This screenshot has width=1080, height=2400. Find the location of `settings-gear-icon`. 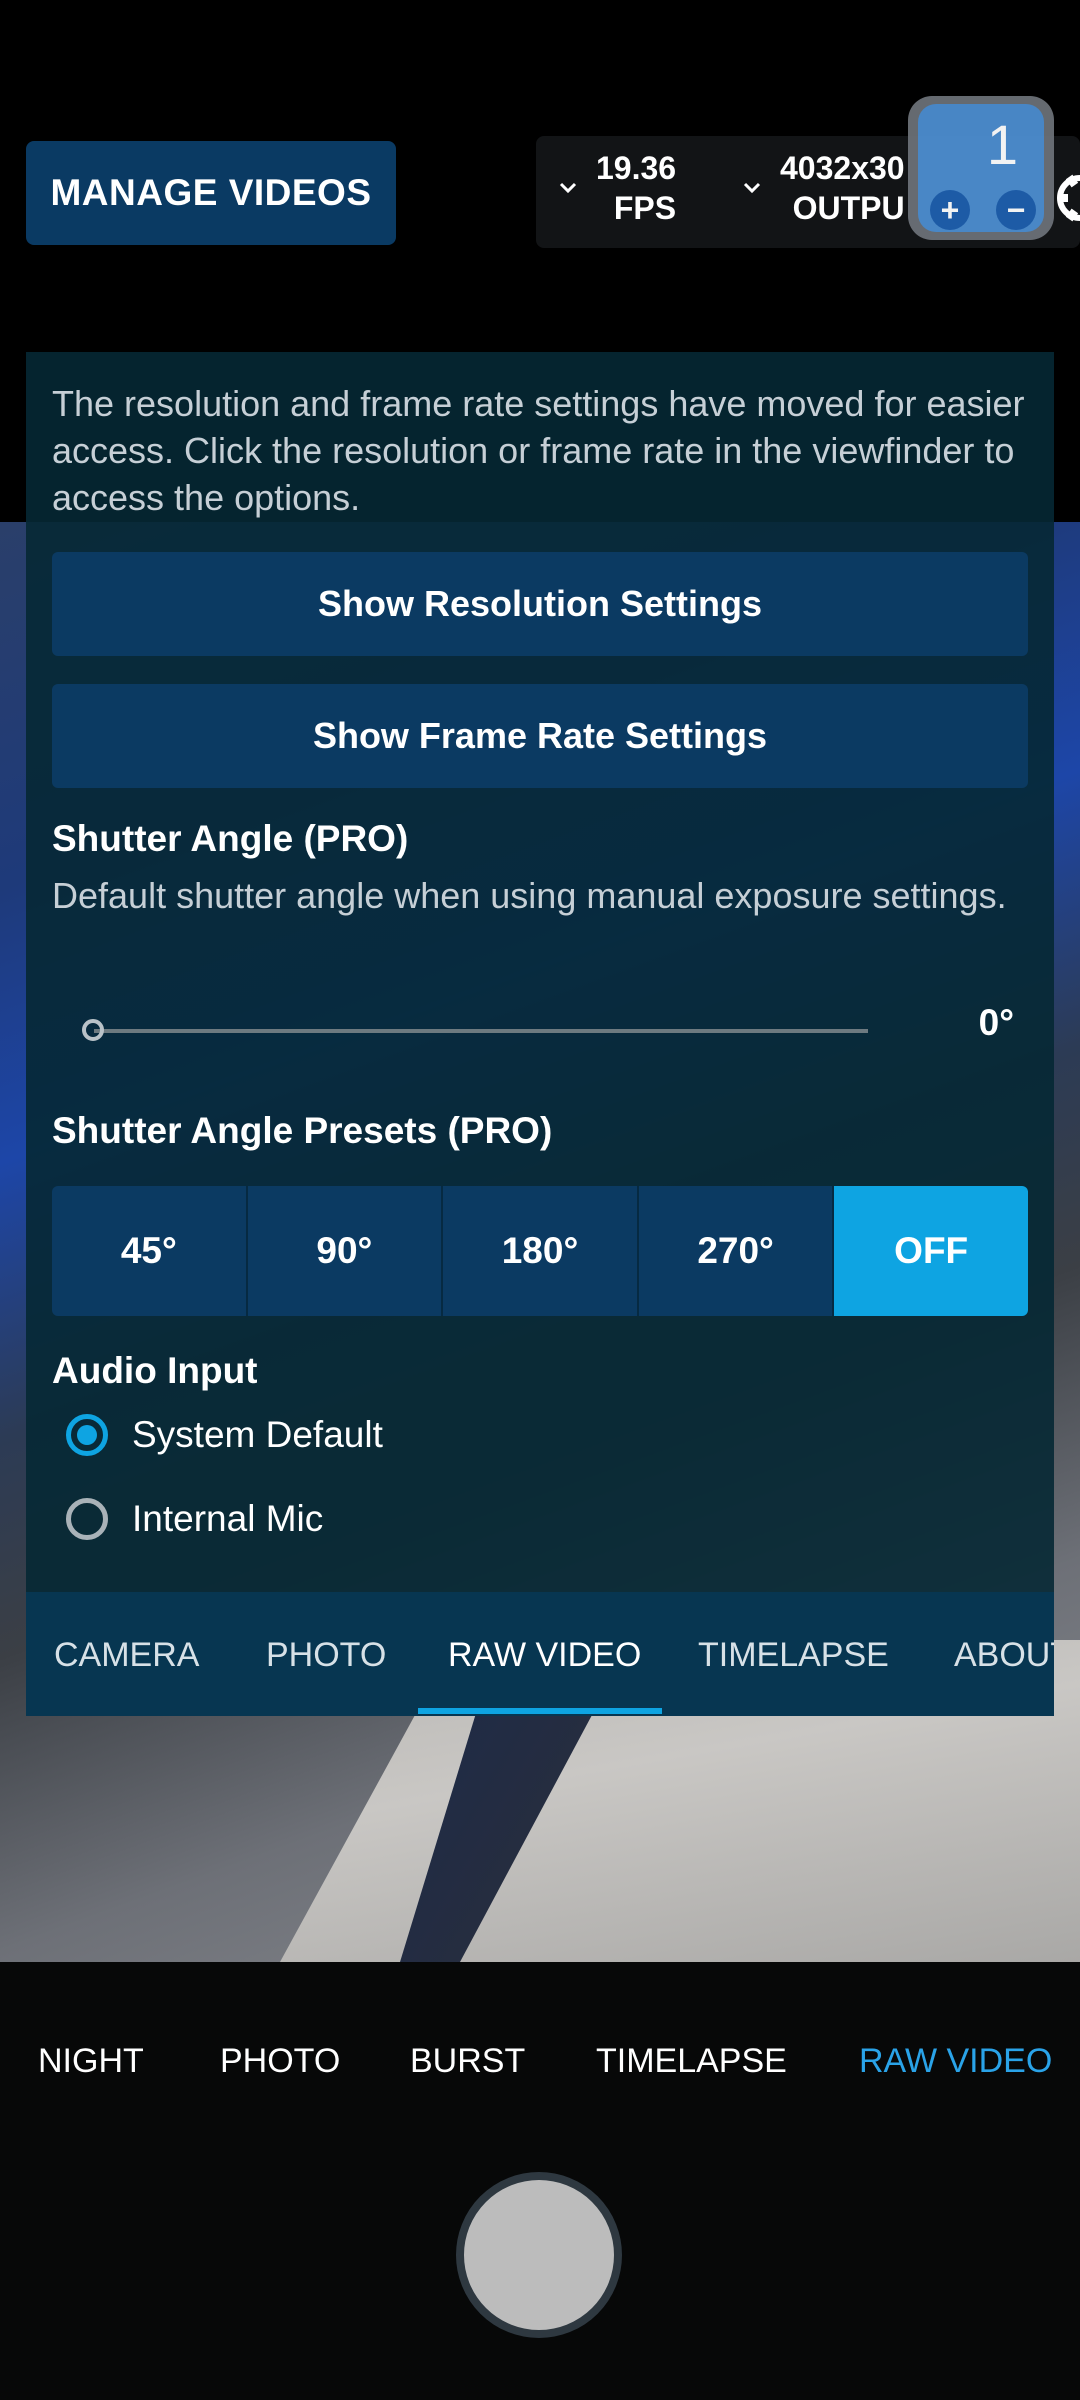

settings-gear-icon is located at coordinates (1067, 198).